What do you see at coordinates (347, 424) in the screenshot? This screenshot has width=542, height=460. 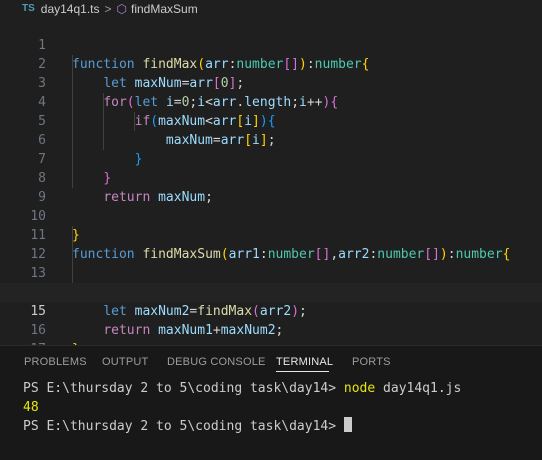 I see `terminal-cursor` at bounding box center [347, 424].